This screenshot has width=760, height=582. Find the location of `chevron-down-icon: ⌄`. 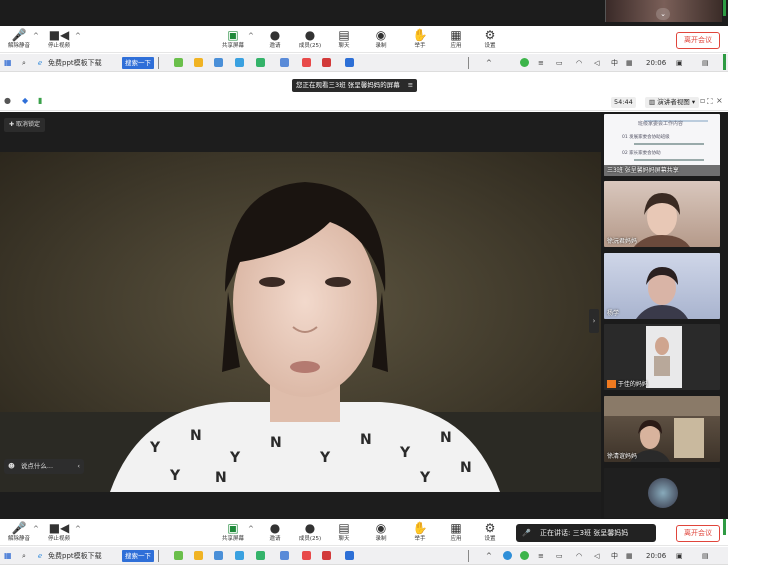

chevron-down-icon: ⌄ is located at coordinates (663, 14).